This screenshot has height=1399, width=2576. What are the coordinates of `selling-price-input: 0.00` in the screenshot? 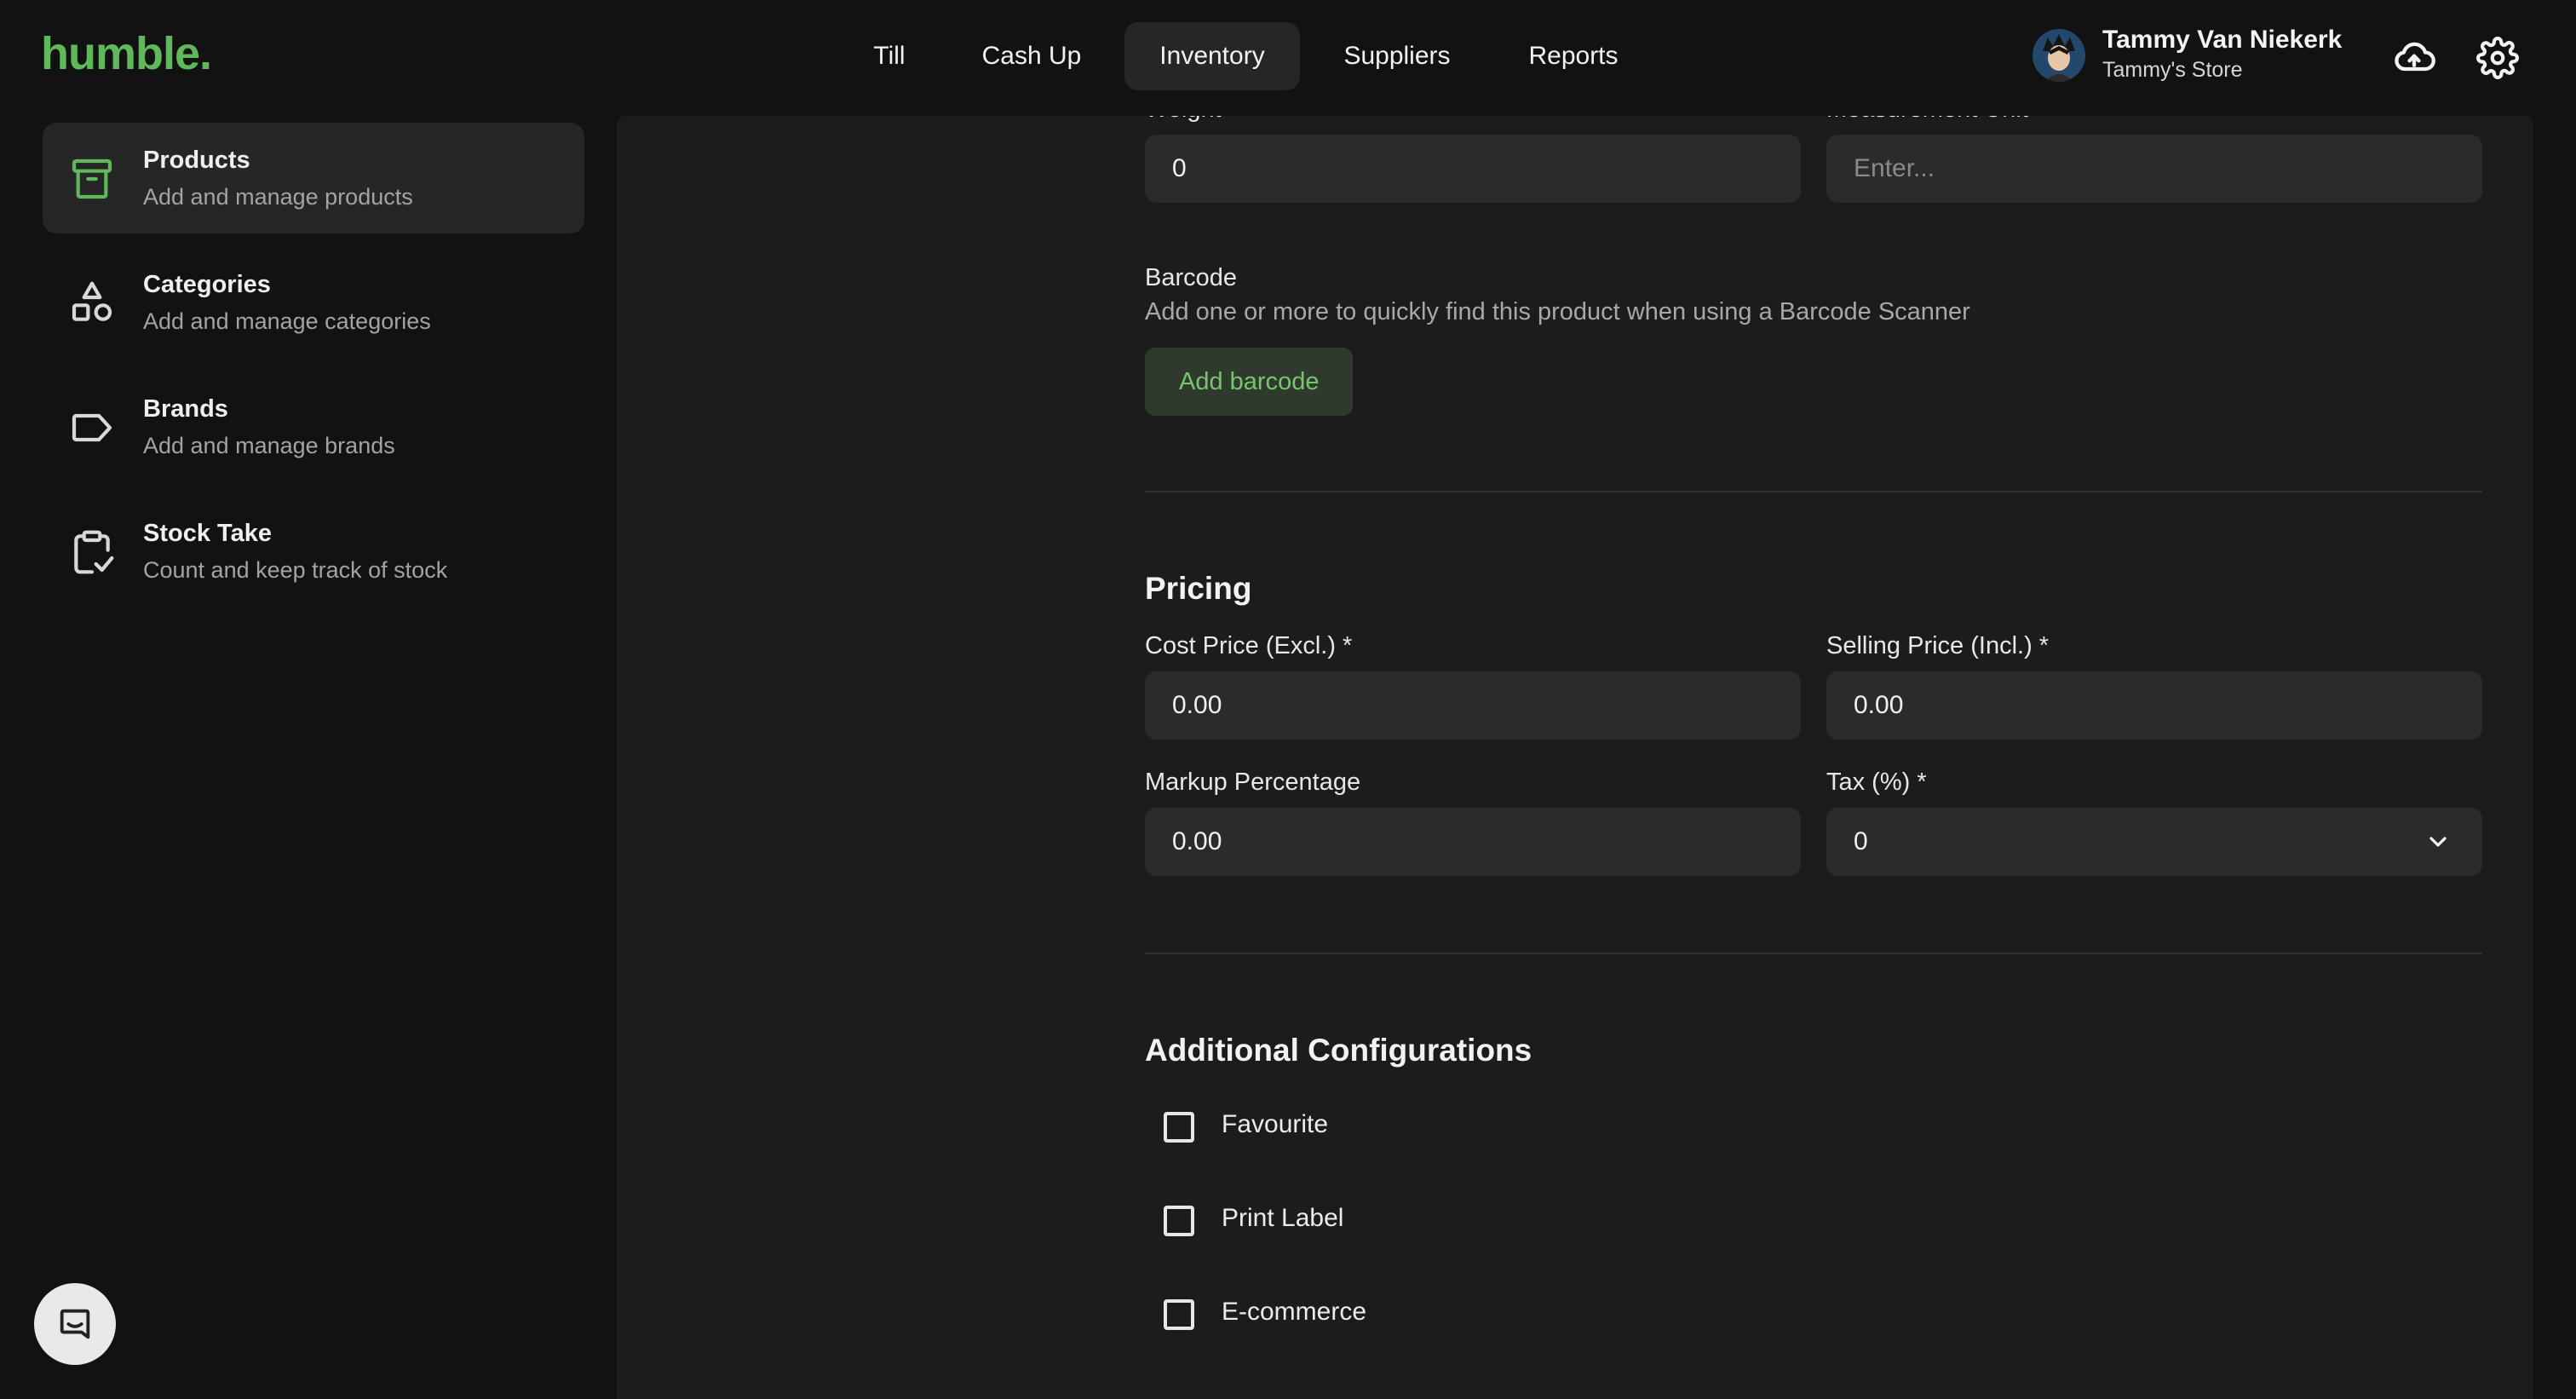 It's located at (2154, 705).